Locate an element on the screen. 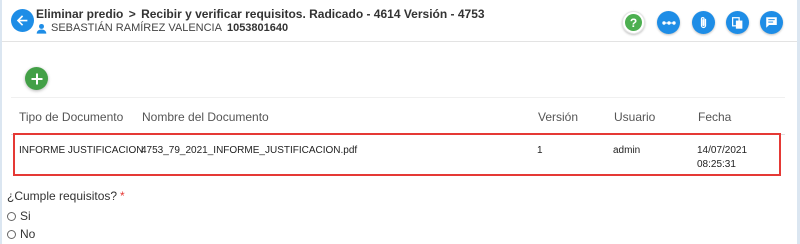 The width and height of the screenshot is (800, 244). help-icon: ? is located at coordinates (633, 22).